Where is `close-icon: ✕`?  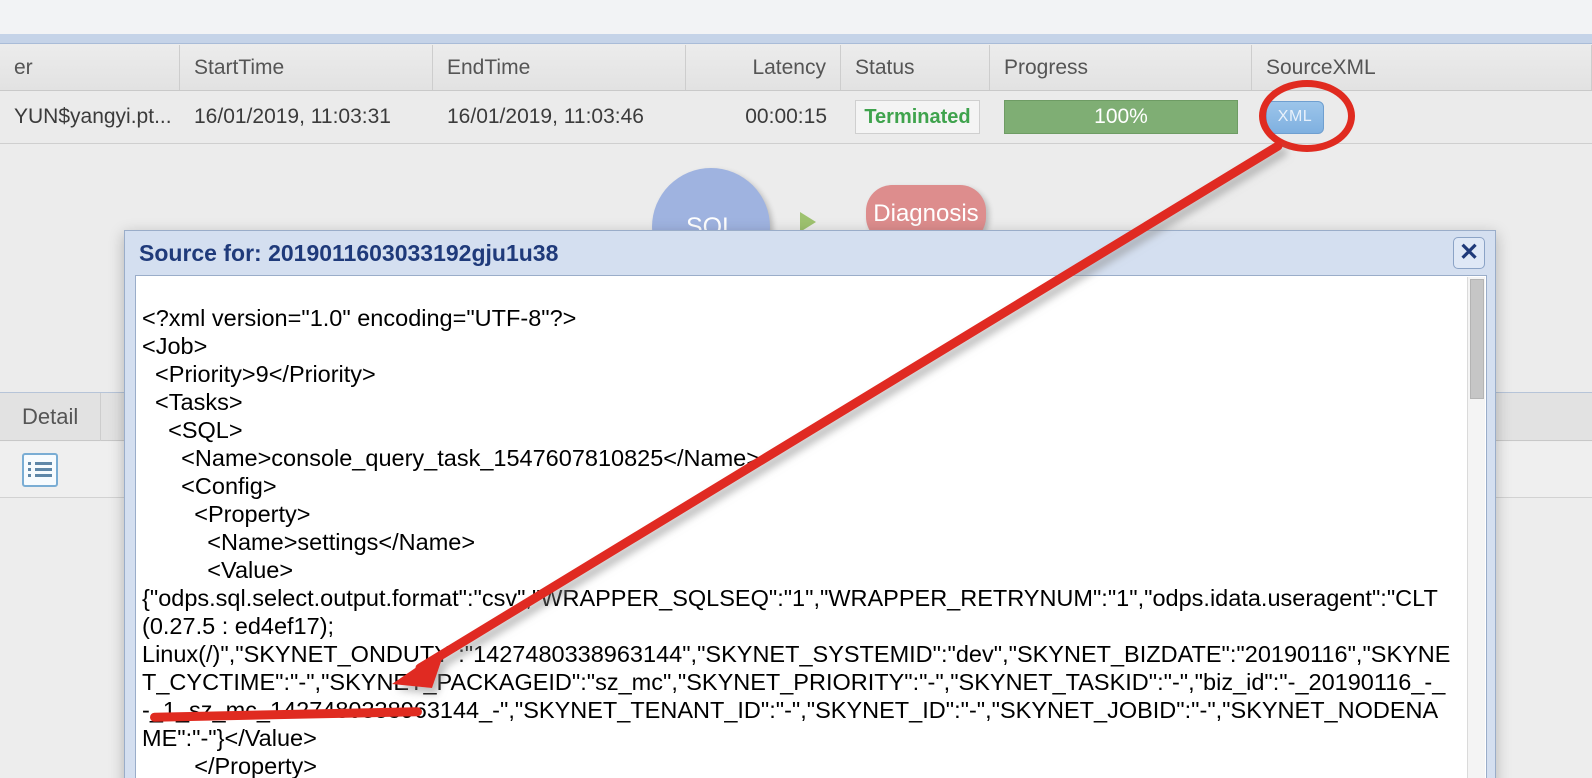 close-icon: ✕ is located at coordinates (1469, 253).